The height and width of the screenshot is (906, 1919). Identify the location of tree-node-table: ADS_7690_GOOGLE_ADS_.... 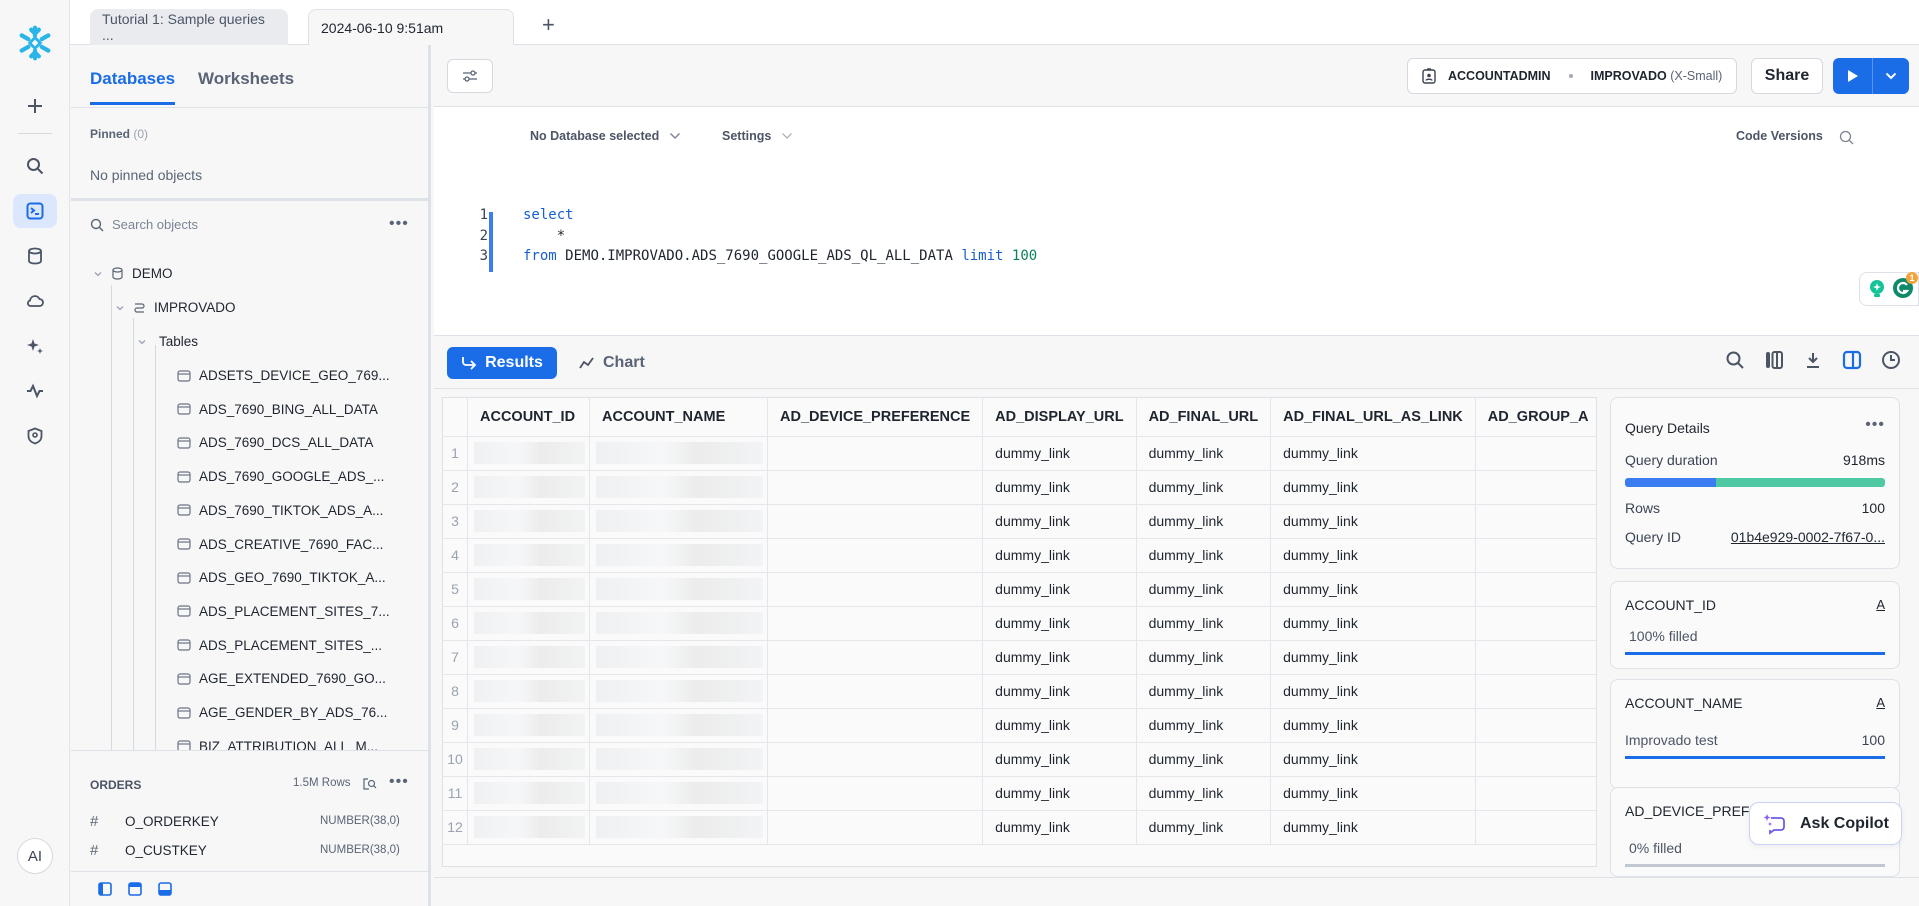
(280, 476).